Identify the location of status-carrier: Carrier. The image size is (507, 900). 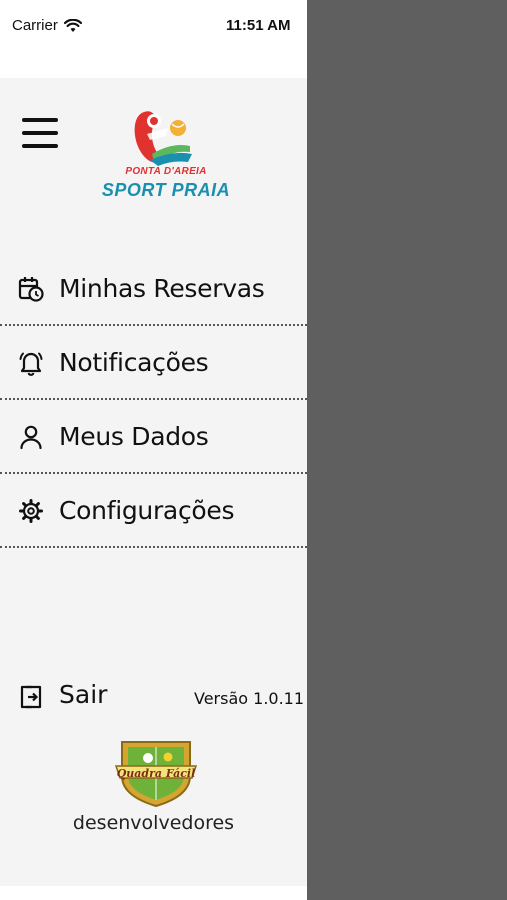
(47, 25).